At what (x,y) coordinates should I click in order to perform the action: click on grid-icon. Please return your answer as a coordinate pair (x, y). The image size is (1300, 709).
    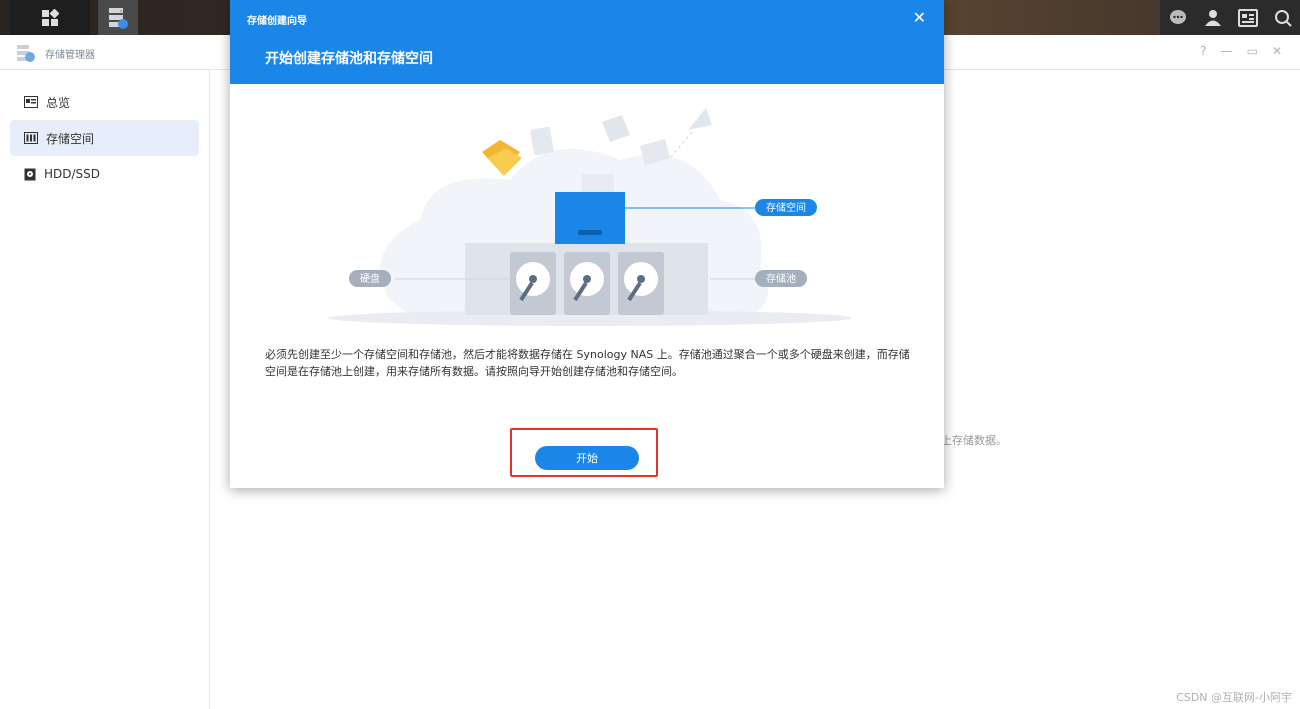
    Looking at the image, I should click on (50, 17).